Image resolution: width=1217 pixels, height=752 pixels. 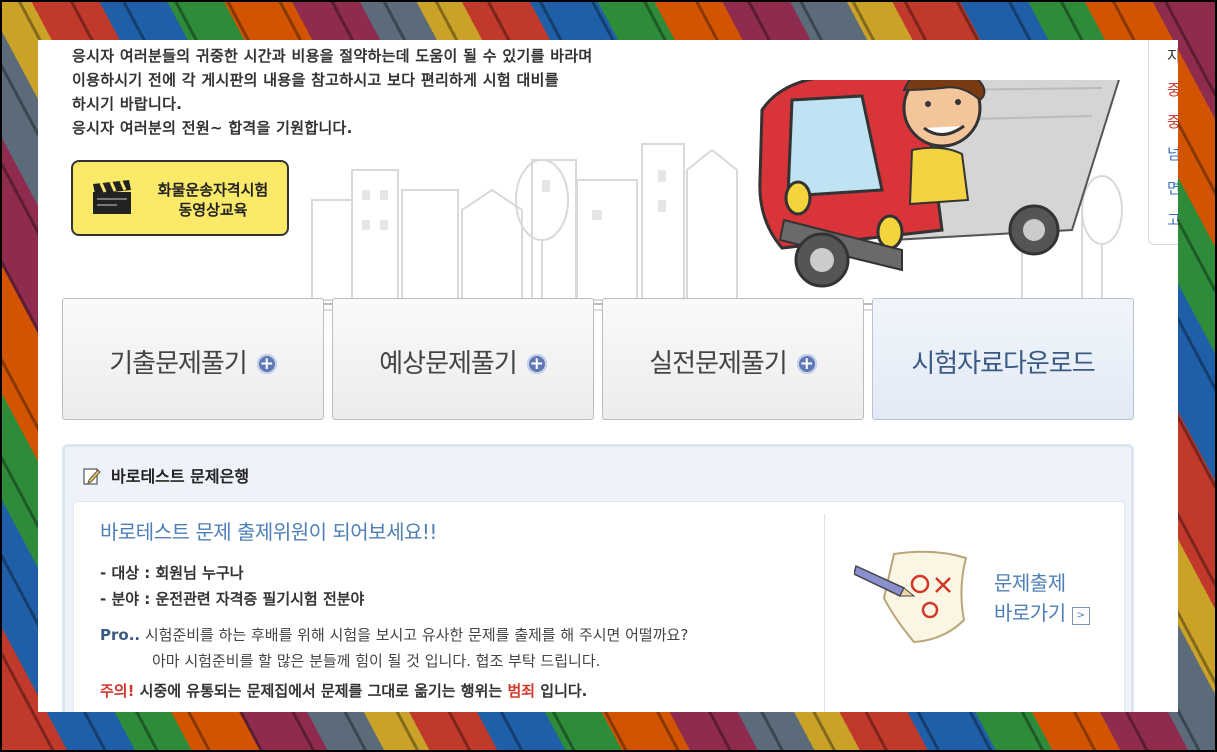 What do you see at coordinates (1172, 56) in the screenshot?
I see `sidebar-item: 지` at bounding box center [1172, 56].